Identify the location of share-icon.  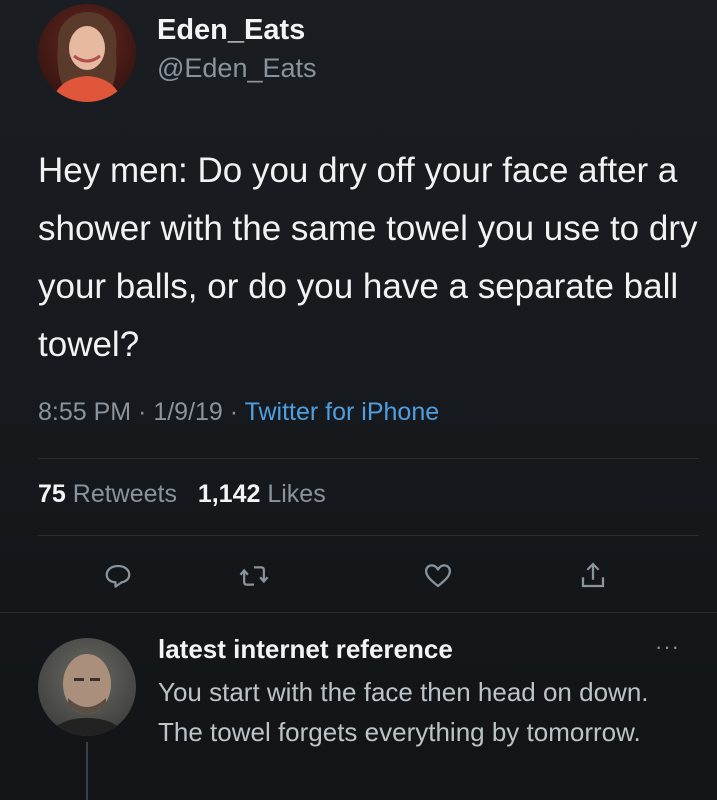
(593, 575).